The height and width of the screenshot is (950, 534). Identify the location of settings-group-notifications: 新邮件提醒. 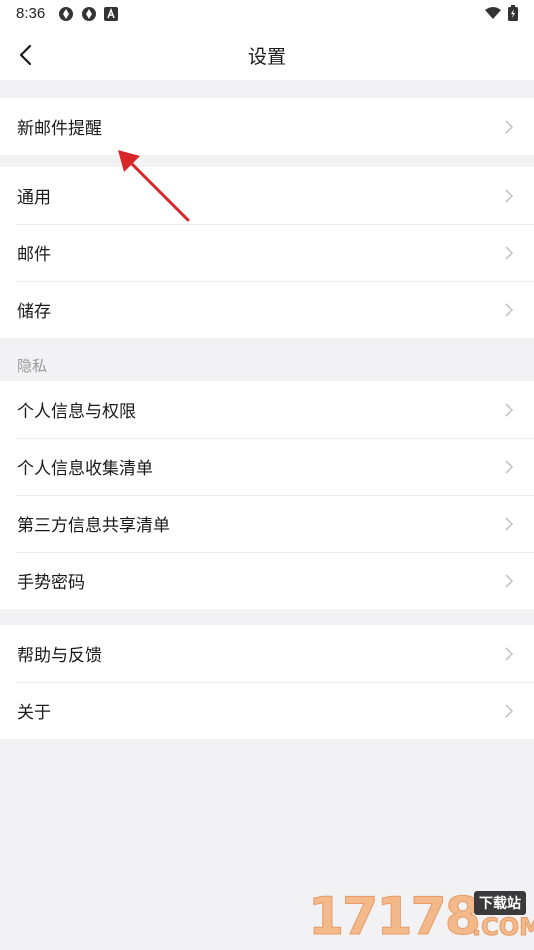
(267, 126).